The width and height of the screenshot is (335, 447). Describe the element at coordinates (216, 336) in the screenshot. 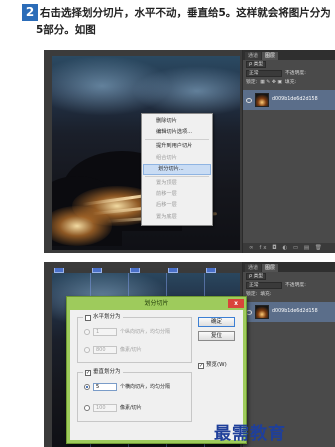

I see `reset-button: 复位` at that location.